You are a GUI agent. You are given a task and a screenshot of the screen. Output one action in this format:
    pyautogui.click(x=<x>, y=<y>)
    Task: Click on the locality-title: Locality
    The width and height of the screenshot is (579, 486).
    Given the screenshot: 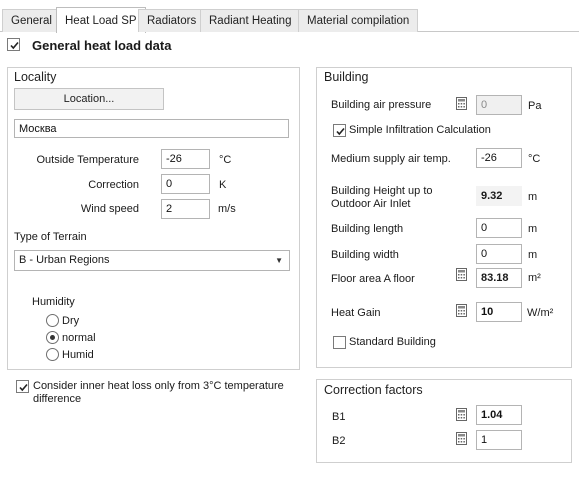 What is the action you would take?
    pyautogui.click(x=35, y=77)
    